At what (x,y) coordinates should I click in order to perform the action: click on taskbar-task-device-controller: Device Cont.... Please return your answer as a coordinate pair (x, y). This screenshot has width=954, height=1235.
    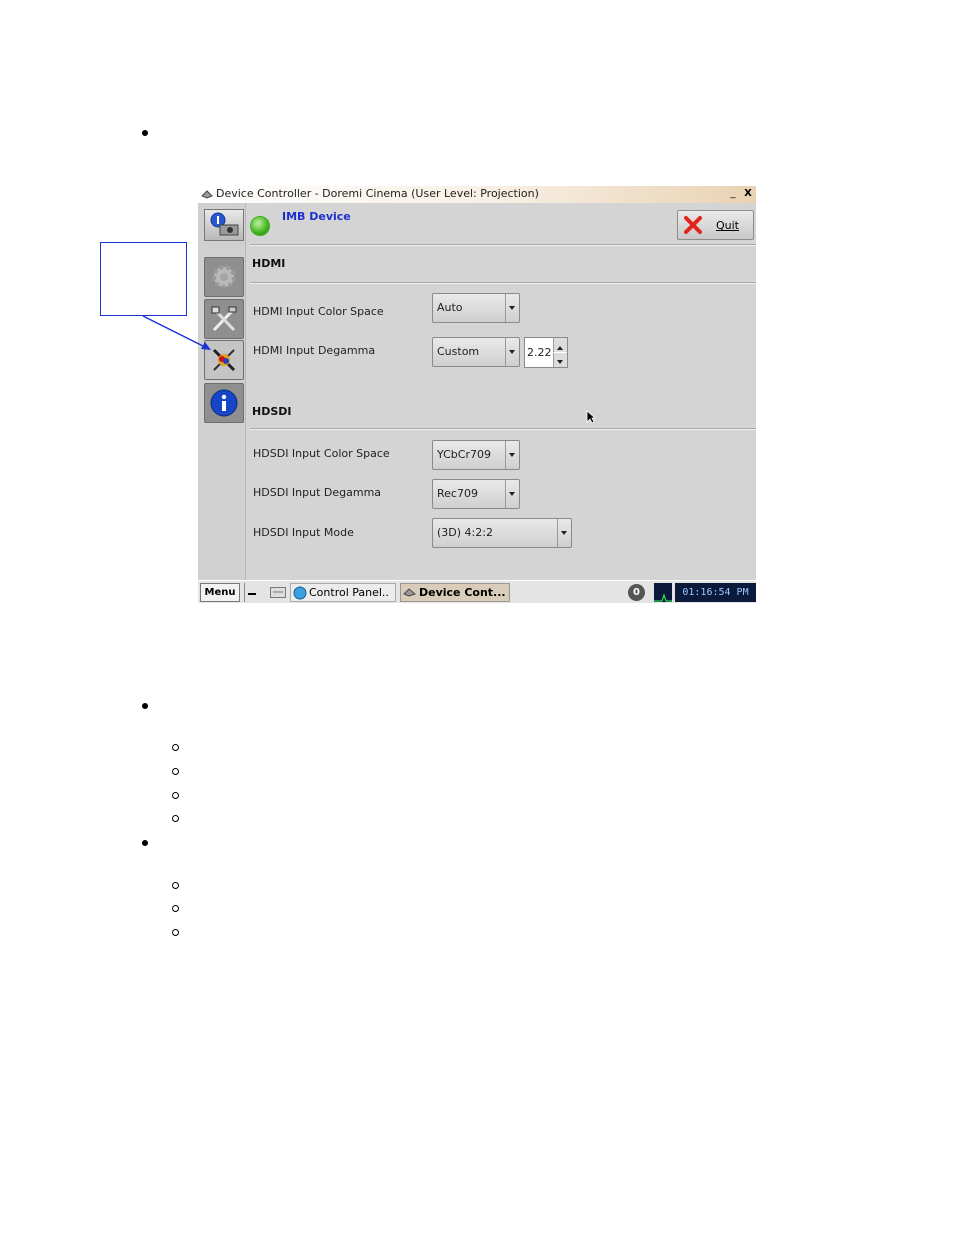
    Looking at the image, I should click on (455, 592).